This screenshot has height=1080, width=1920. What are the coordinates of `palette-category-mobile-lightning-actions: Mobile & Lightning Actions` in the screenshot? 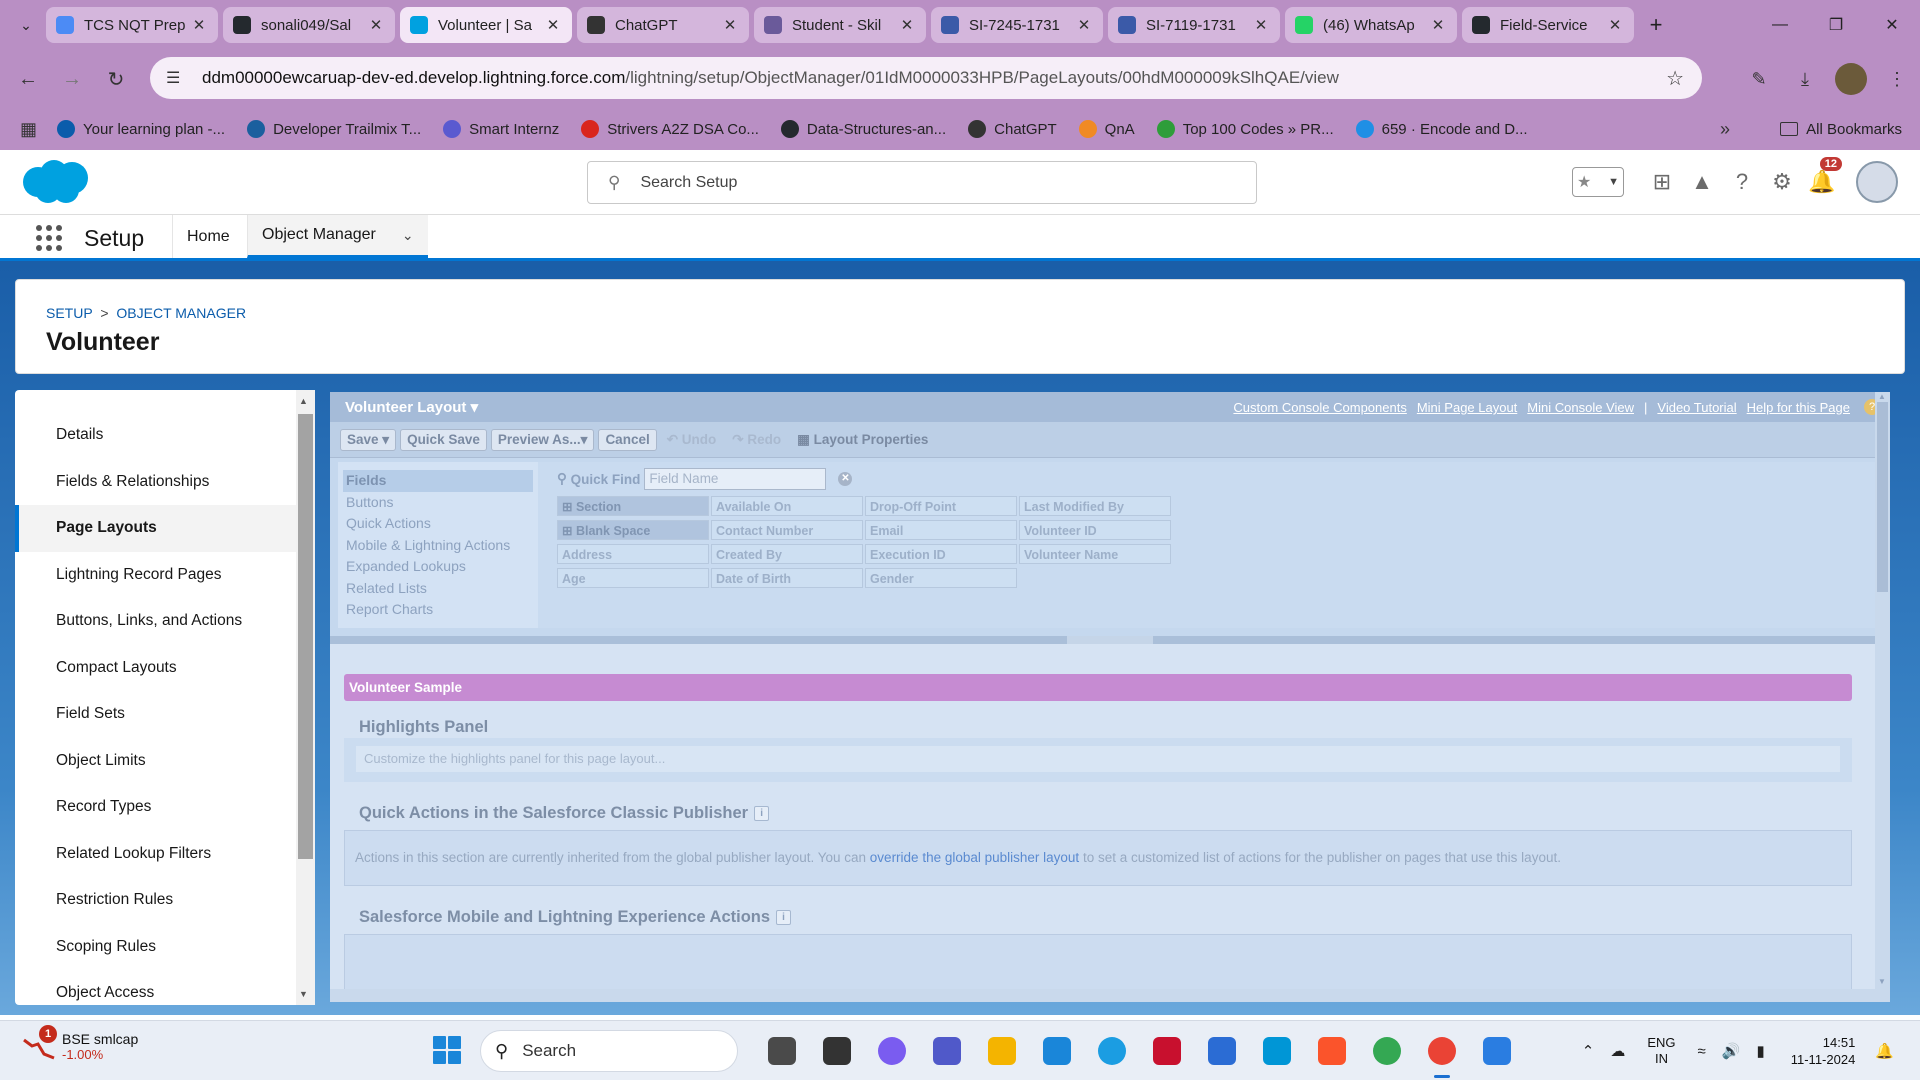 It's located at (438, 546).